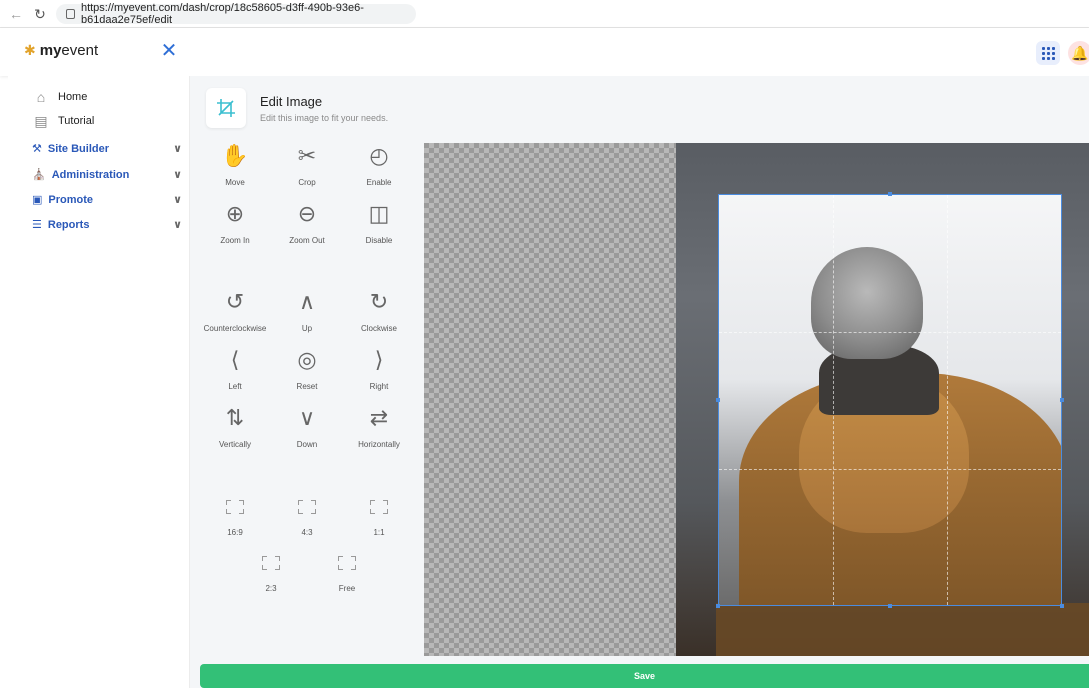 The width and height of the screenshot is (1089, 688). What do you see at coordinates (379, 213) in the screenshot?
I see `lock-icon: ◫` at bounding box center [379, 213].